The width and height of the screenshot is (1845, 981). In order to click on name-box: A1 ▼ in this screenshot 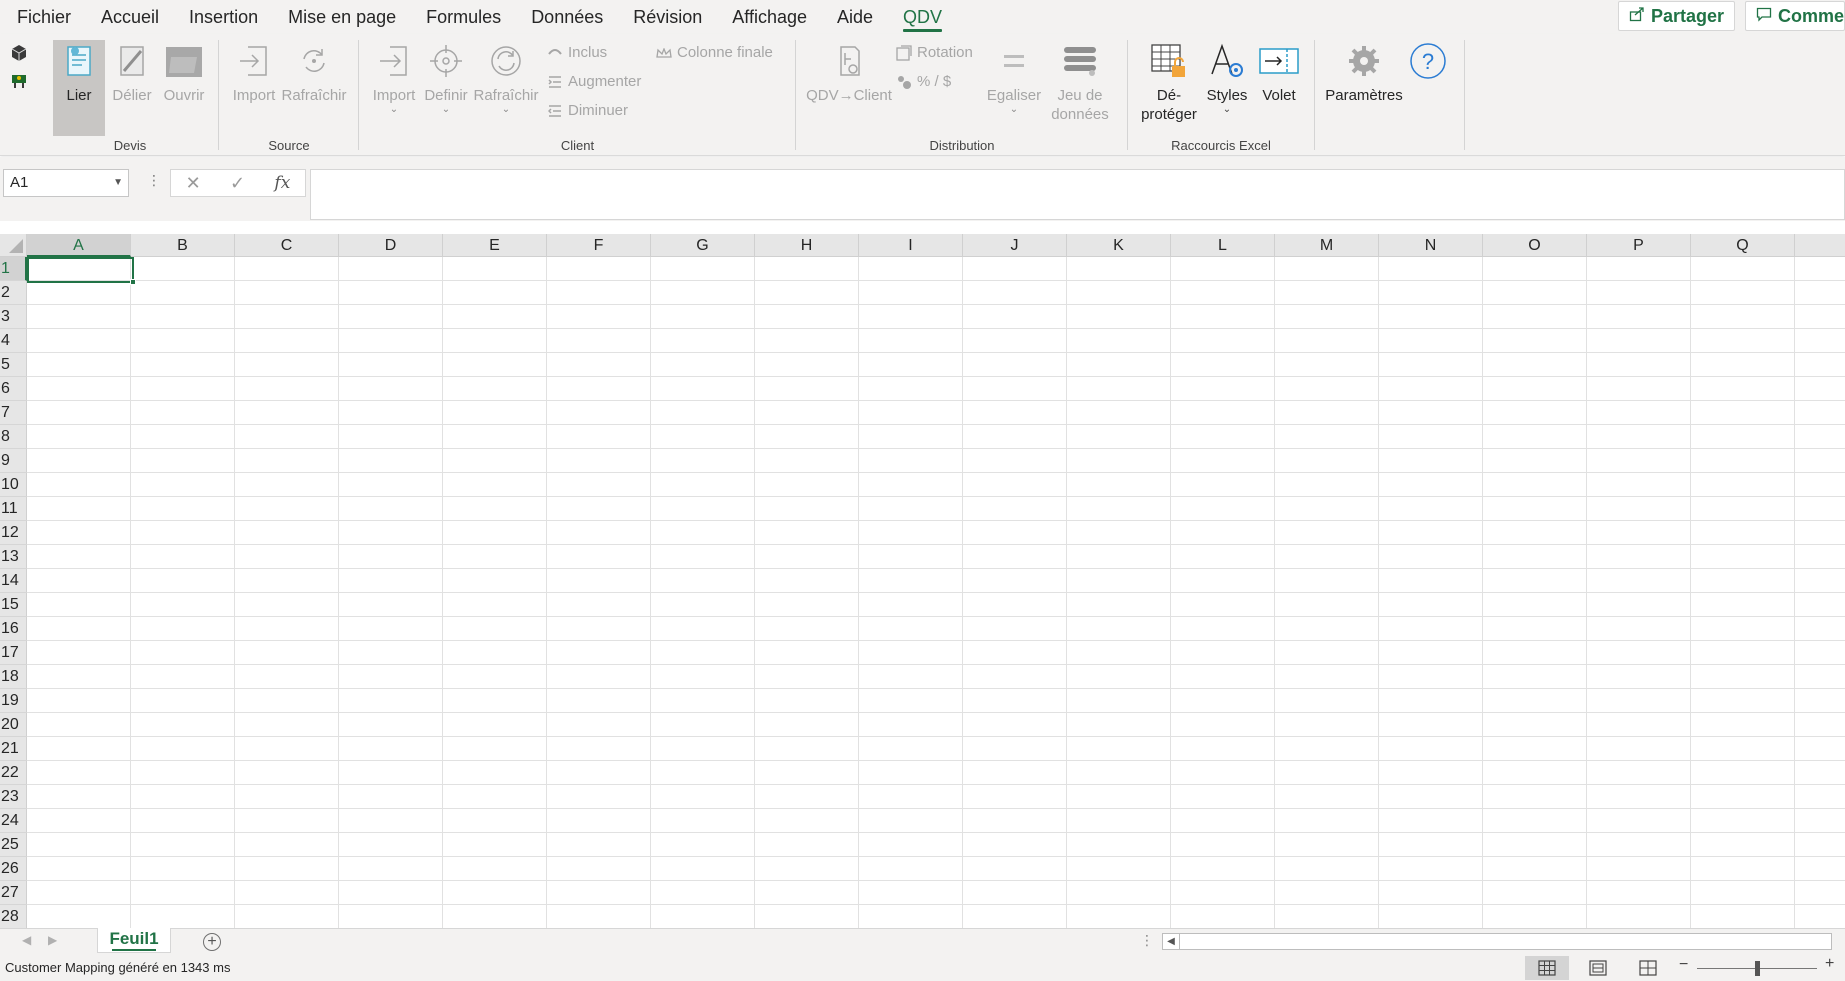, I will do `click(66, 183)`.